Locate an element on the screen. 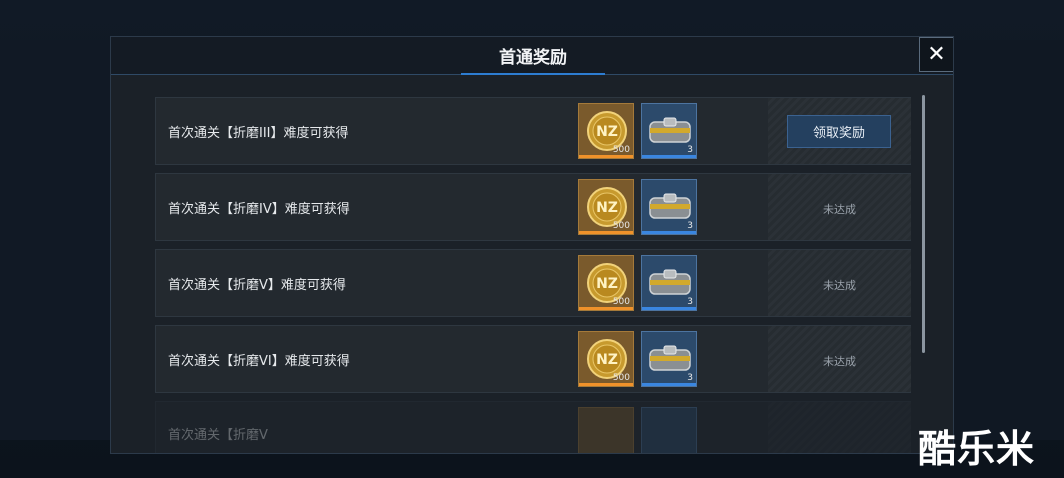 This screenshot has height=478, width=1064. coin-reward-slot is located at coordinates (606, 430).